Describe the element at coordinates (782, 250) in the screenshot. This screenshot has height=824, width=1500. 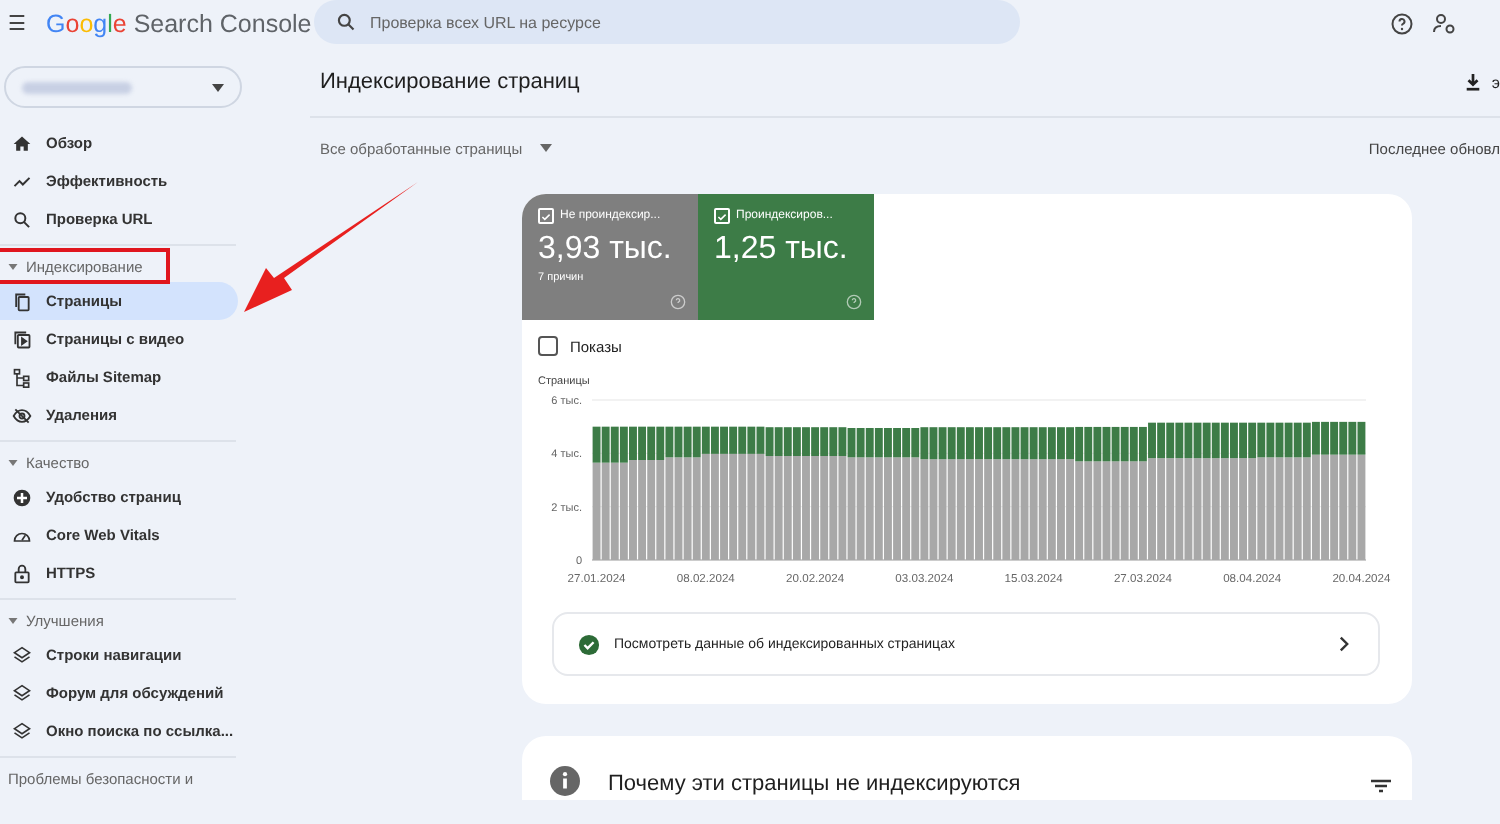
I see `tile-value: 1,25 тыс.` at that location.